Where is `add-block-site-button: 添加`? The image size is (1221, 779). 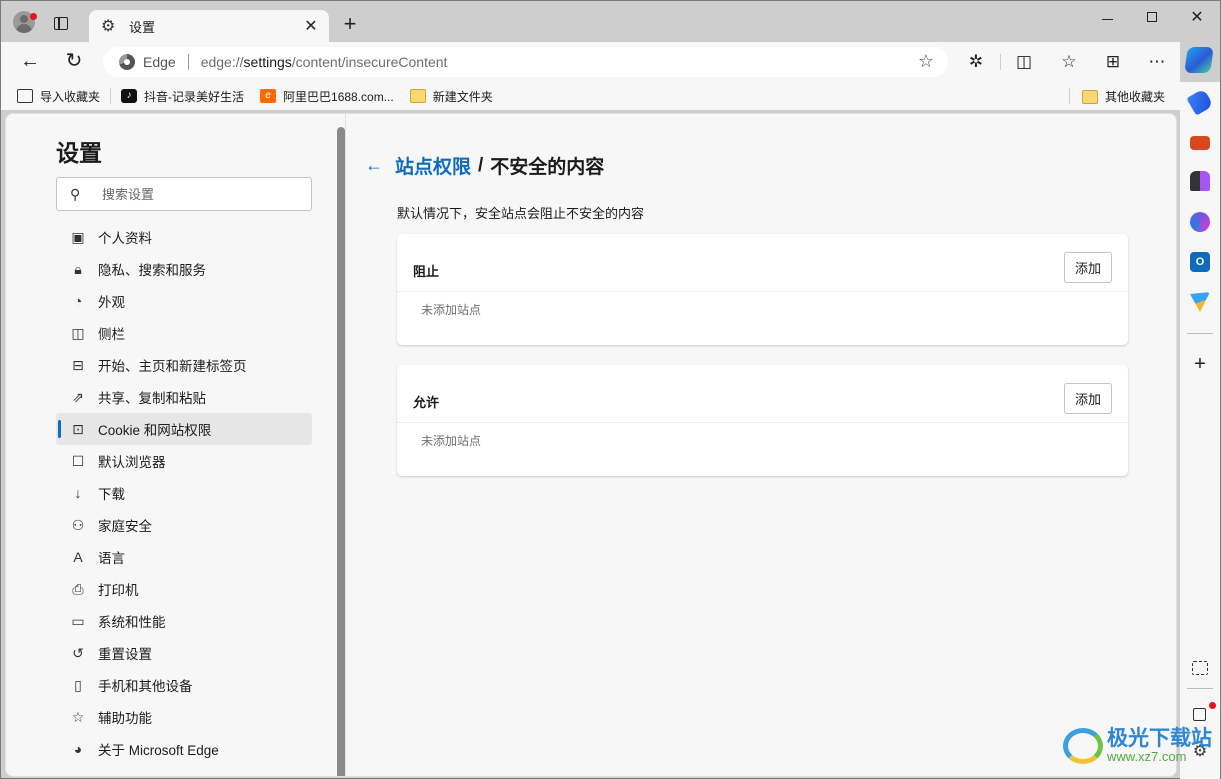 add-block-site-button: 添加 is located at coordinates (1088, 267).